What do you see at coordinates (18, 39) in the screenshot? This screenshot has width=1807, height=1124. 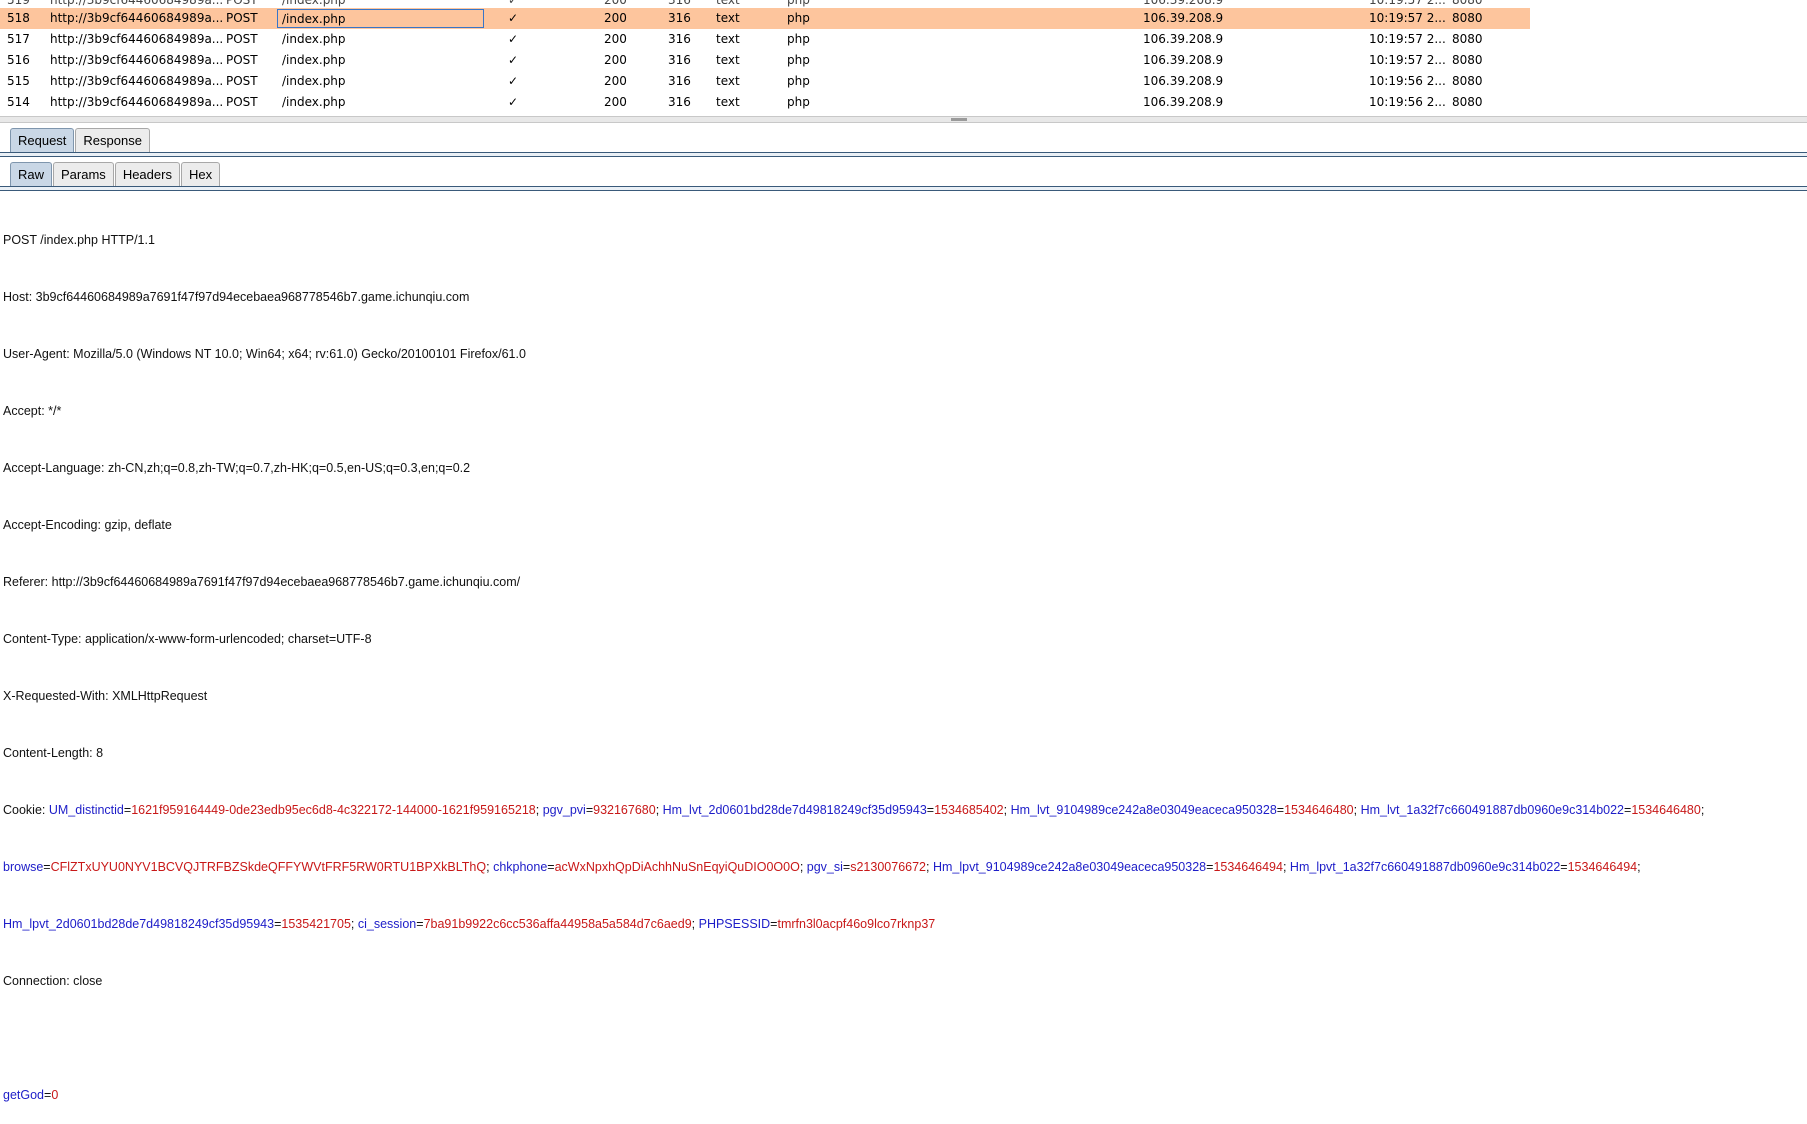 I see `row-number: 517` at bounding box center [18, 39].